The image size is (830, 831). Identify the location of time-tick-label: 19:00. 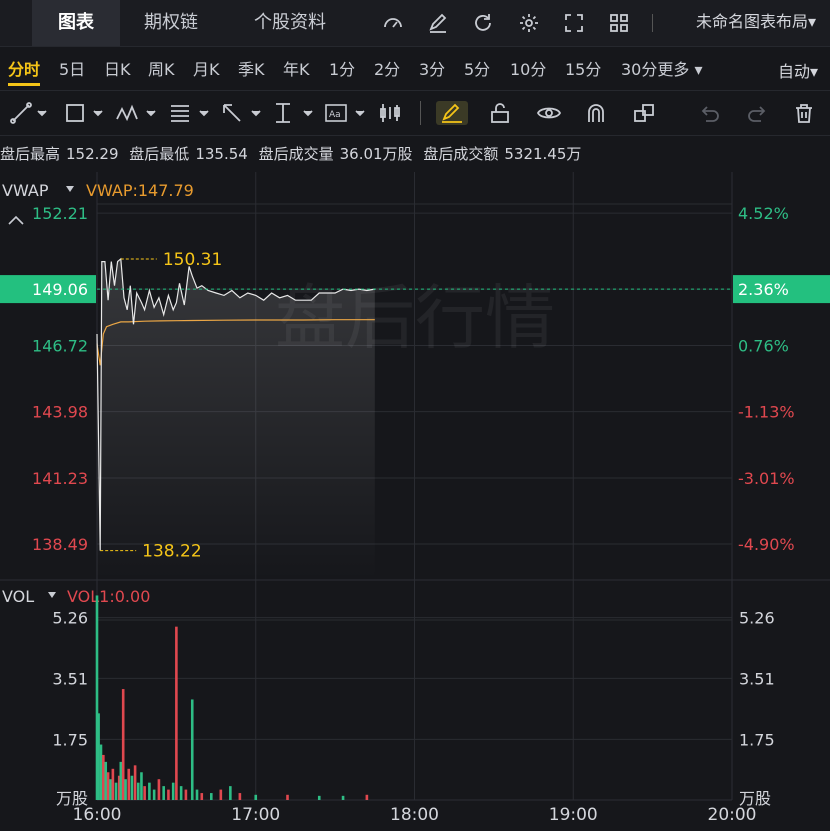
(573, 815).